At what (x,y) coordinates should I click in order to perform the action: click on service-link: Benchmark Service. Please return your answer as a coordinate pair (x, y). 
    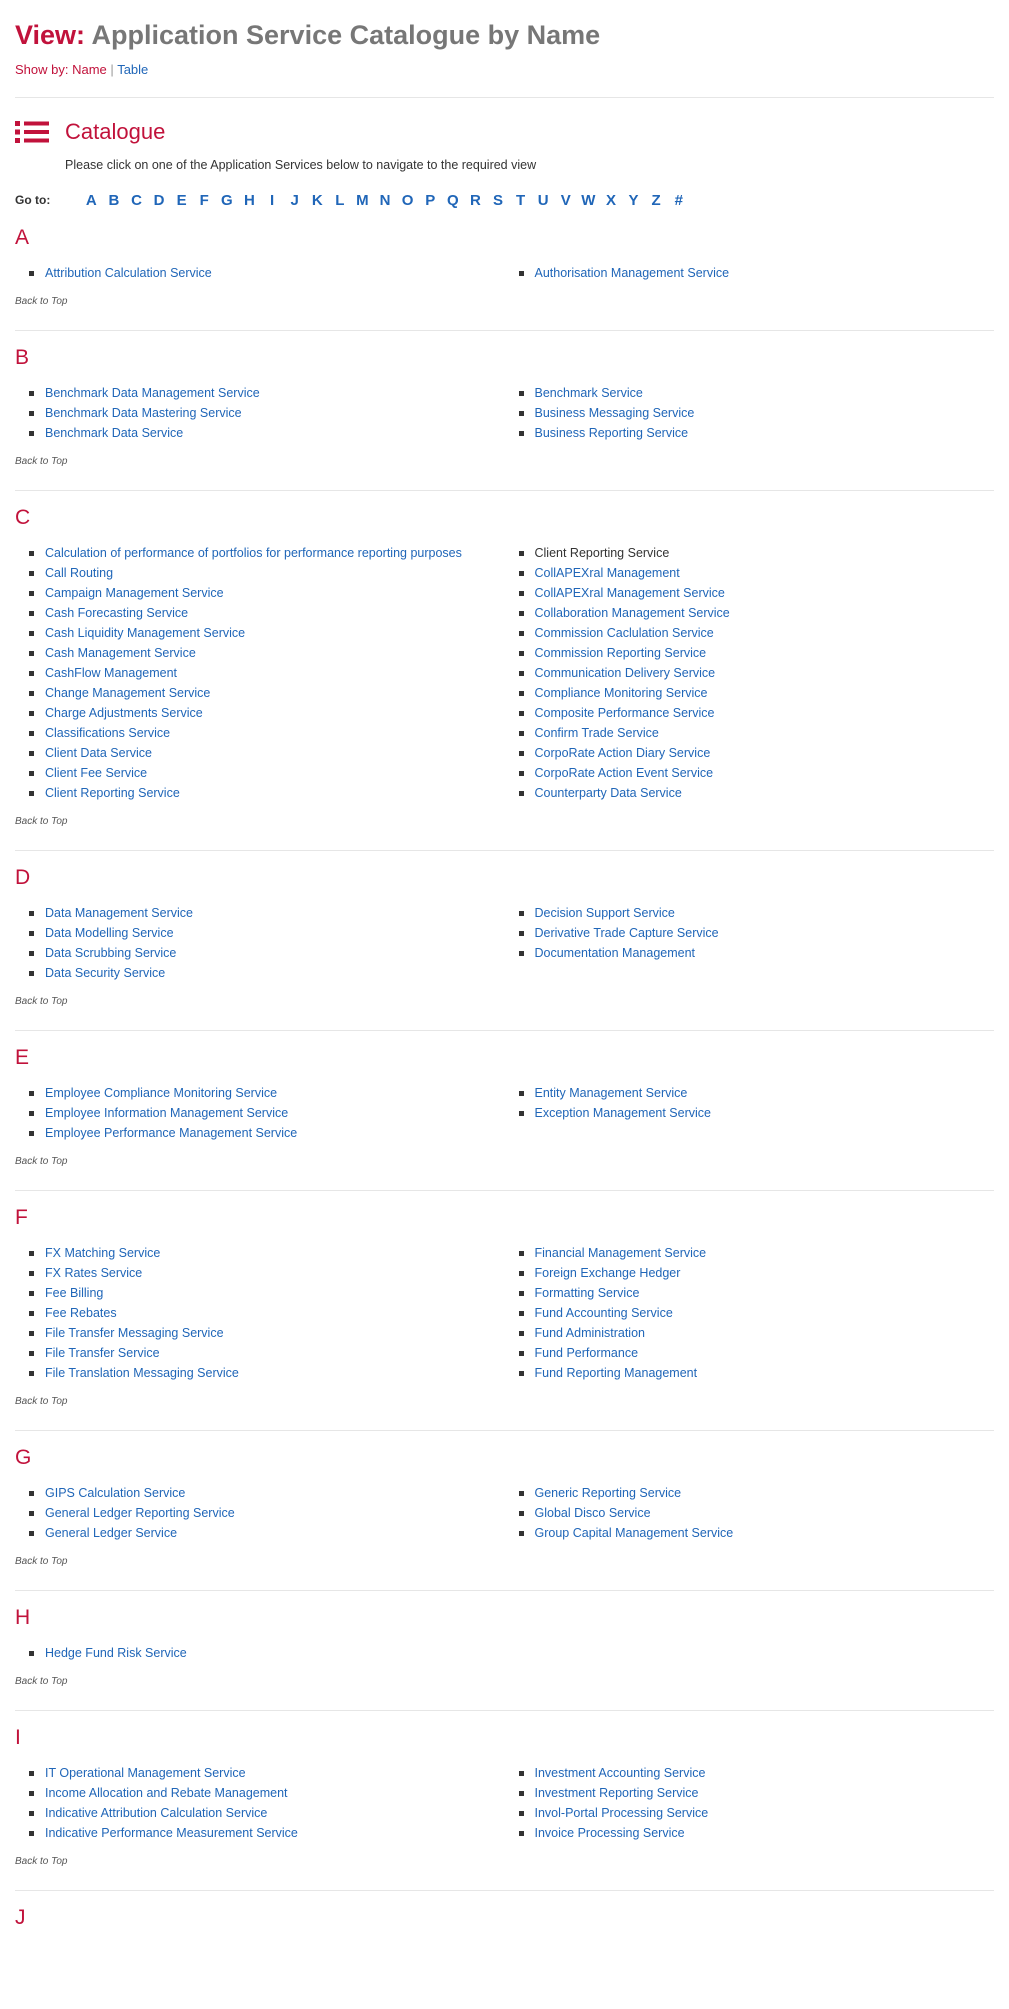
    Looking at the image, I should click on (589, 393).